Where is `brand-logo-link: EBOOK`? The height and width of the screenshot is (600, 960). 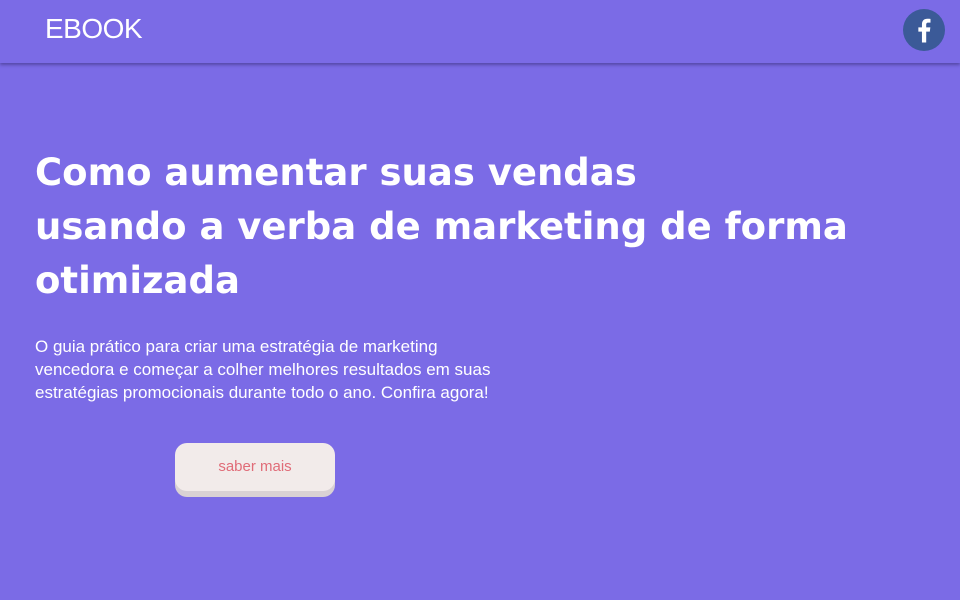 brand-logo-link: EBOOK is located at coordinates (94, 29).